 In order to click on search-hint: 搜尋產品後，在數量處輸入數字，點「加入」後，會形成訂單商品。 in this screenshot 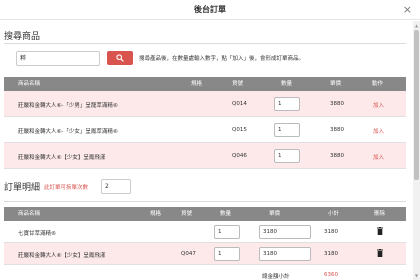, I will do `click(222, 59)`.